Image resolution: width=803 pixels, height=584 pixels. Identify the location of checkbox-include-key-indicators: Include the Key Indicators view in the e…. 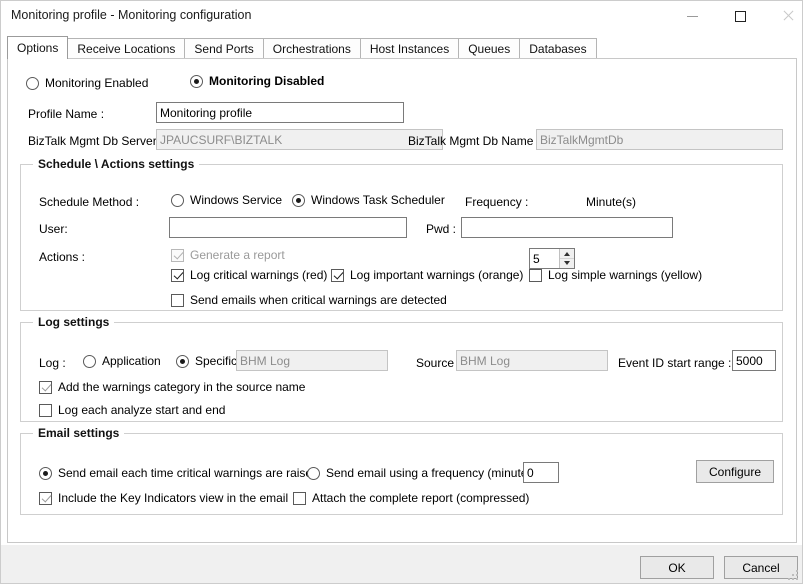
(163, 498).